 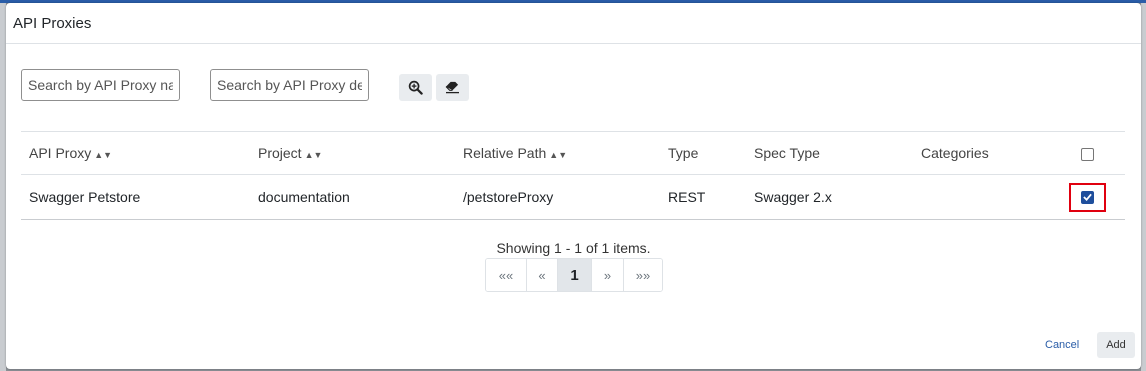 I want to click on backdrop-right, so click(x=1143, y=187).